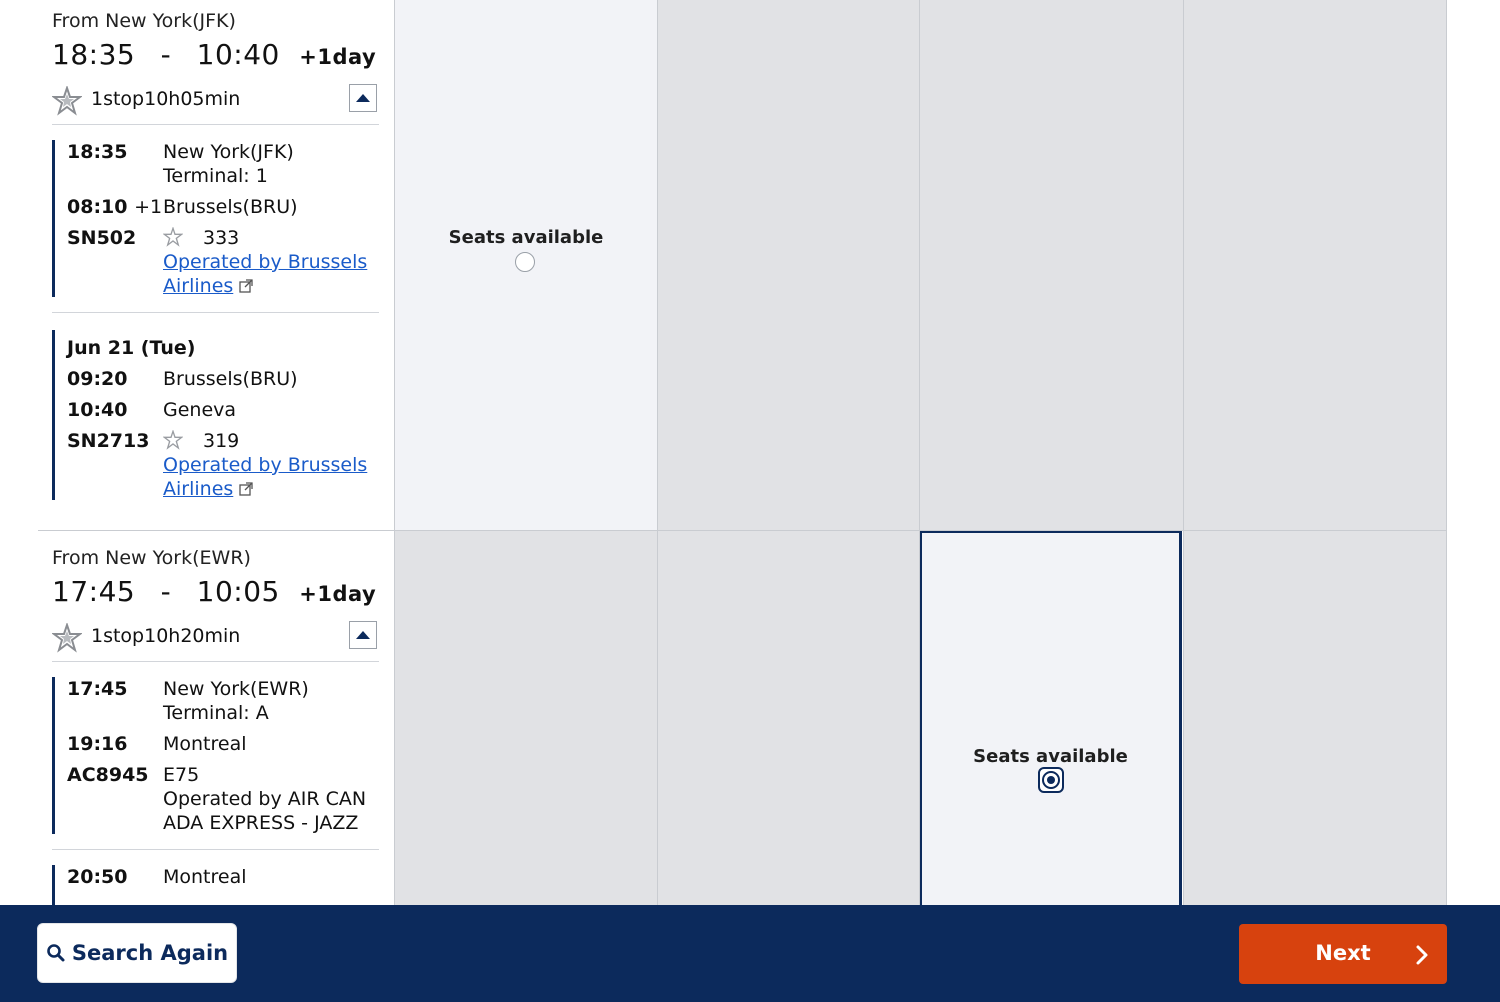 The image size is (1500, 1002). I want to click on segment-dep-time: 20:50, so click(97, 877).